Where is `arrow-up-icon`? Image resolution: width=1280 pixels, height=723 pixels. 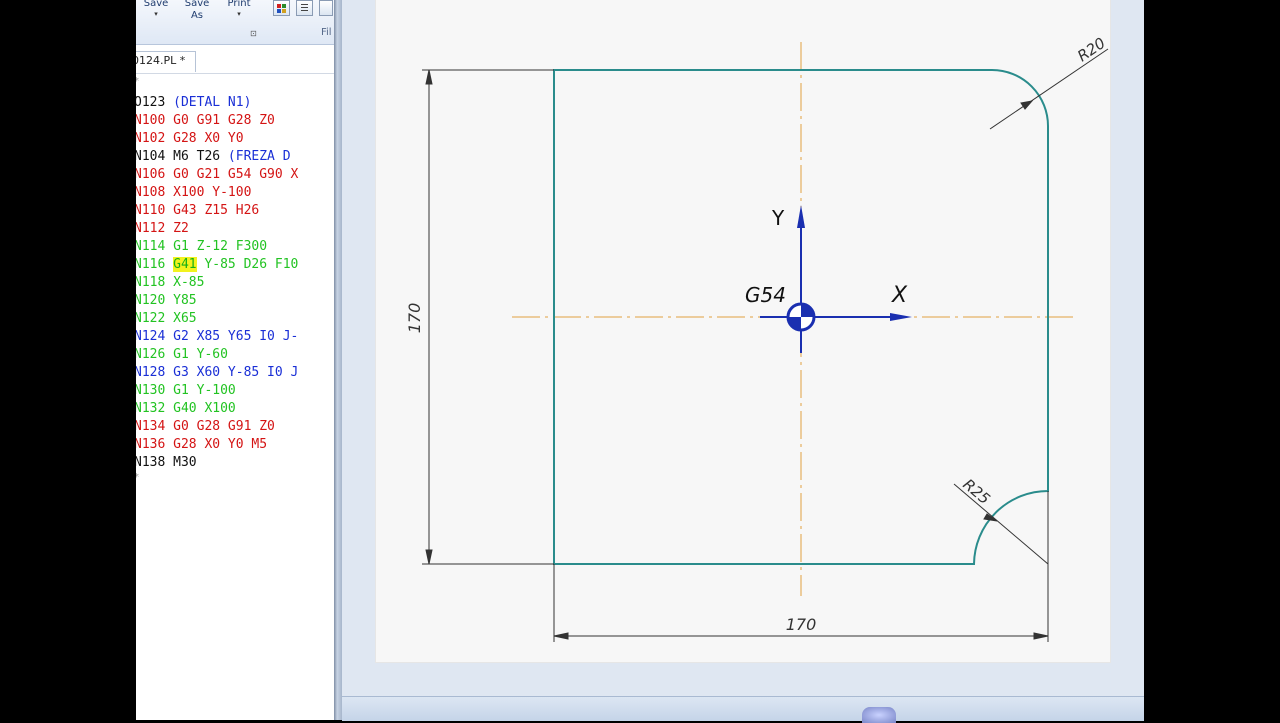
arrow-up-icon is located at coordinates (429, 77).